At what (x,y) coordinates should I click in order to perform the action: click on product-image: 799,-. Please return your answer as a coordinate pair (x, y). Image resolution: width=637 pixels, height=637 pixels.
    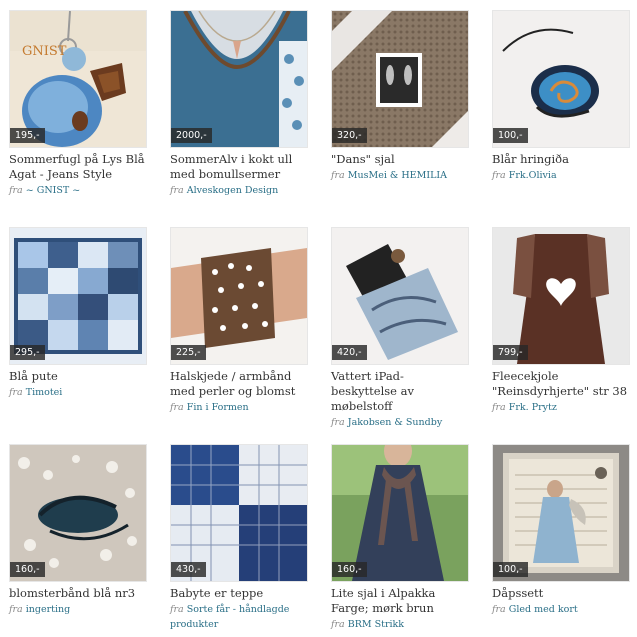
    Looking at the image, I should click on (561, 296).